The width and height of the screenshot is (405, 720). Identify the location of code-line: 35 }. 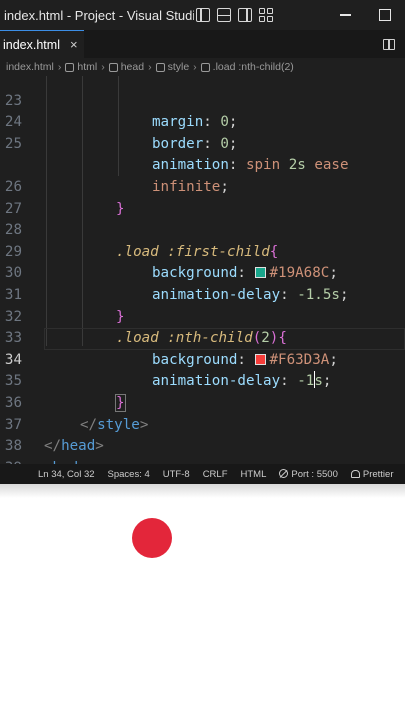
(202, 381).